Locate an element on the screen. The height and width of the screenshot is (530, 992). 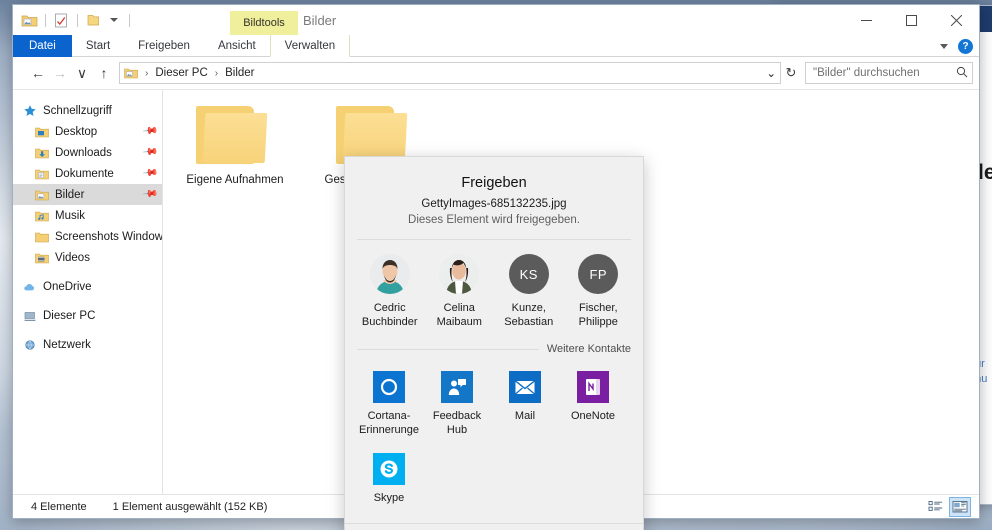
maximize-button is located at coordinates (911, 20).